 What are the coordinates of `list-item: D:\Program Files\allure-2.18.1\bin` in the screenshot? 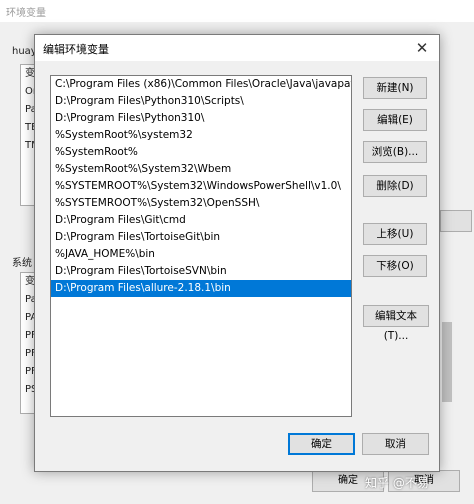 It's located at (201, 288).